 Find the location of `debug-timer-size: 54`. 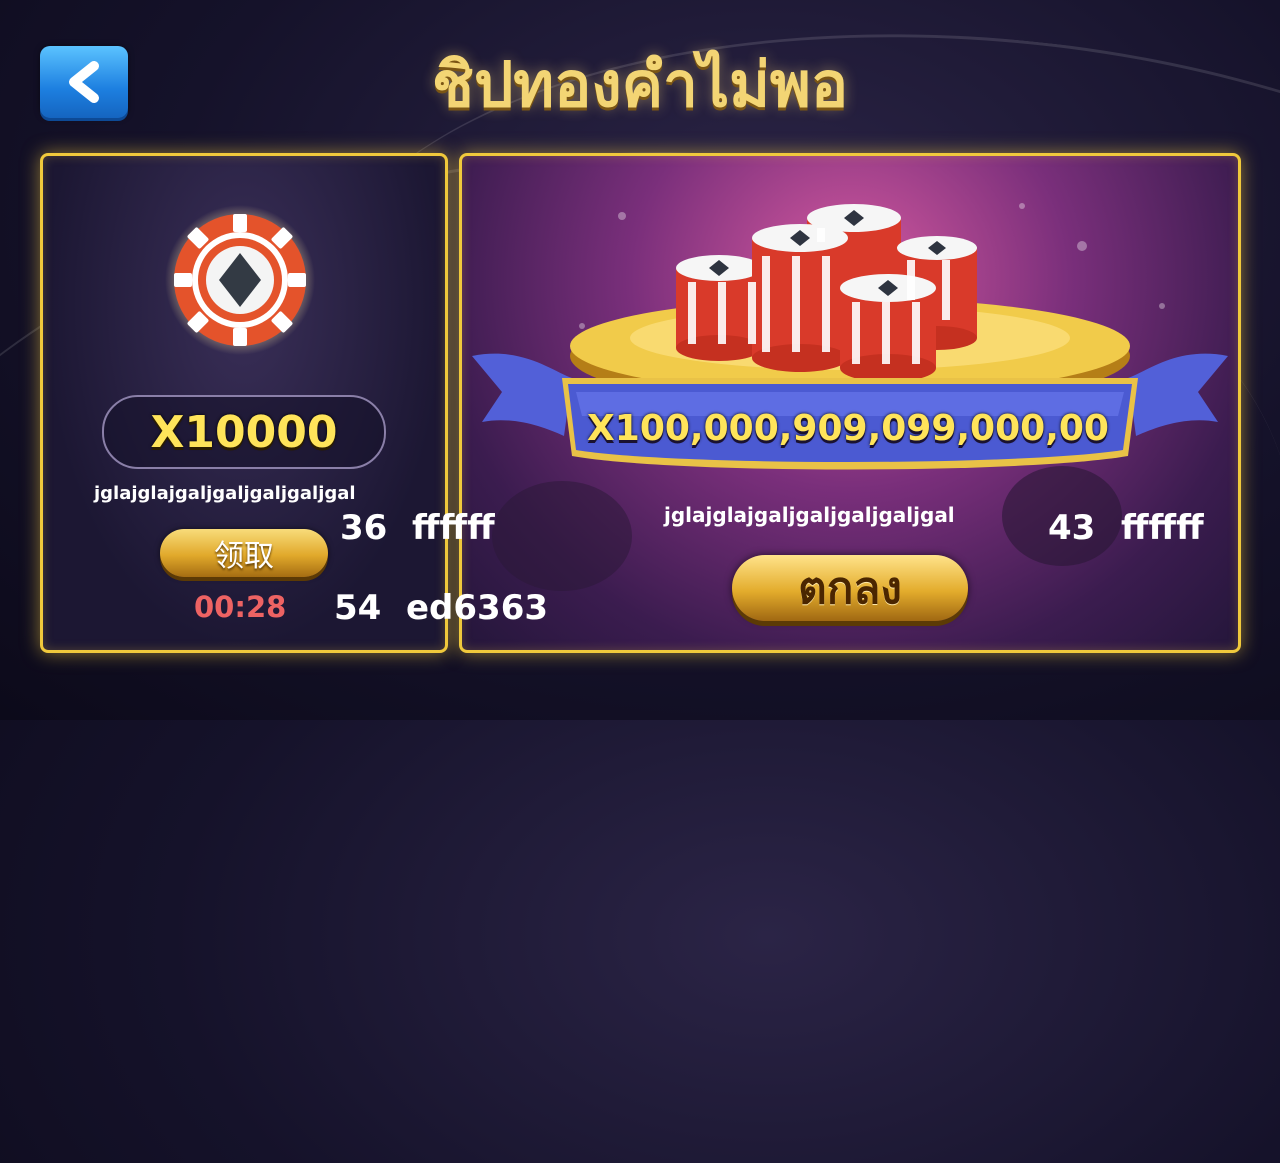

debug-timer-size: 54 is located at coordinates (358, 608).